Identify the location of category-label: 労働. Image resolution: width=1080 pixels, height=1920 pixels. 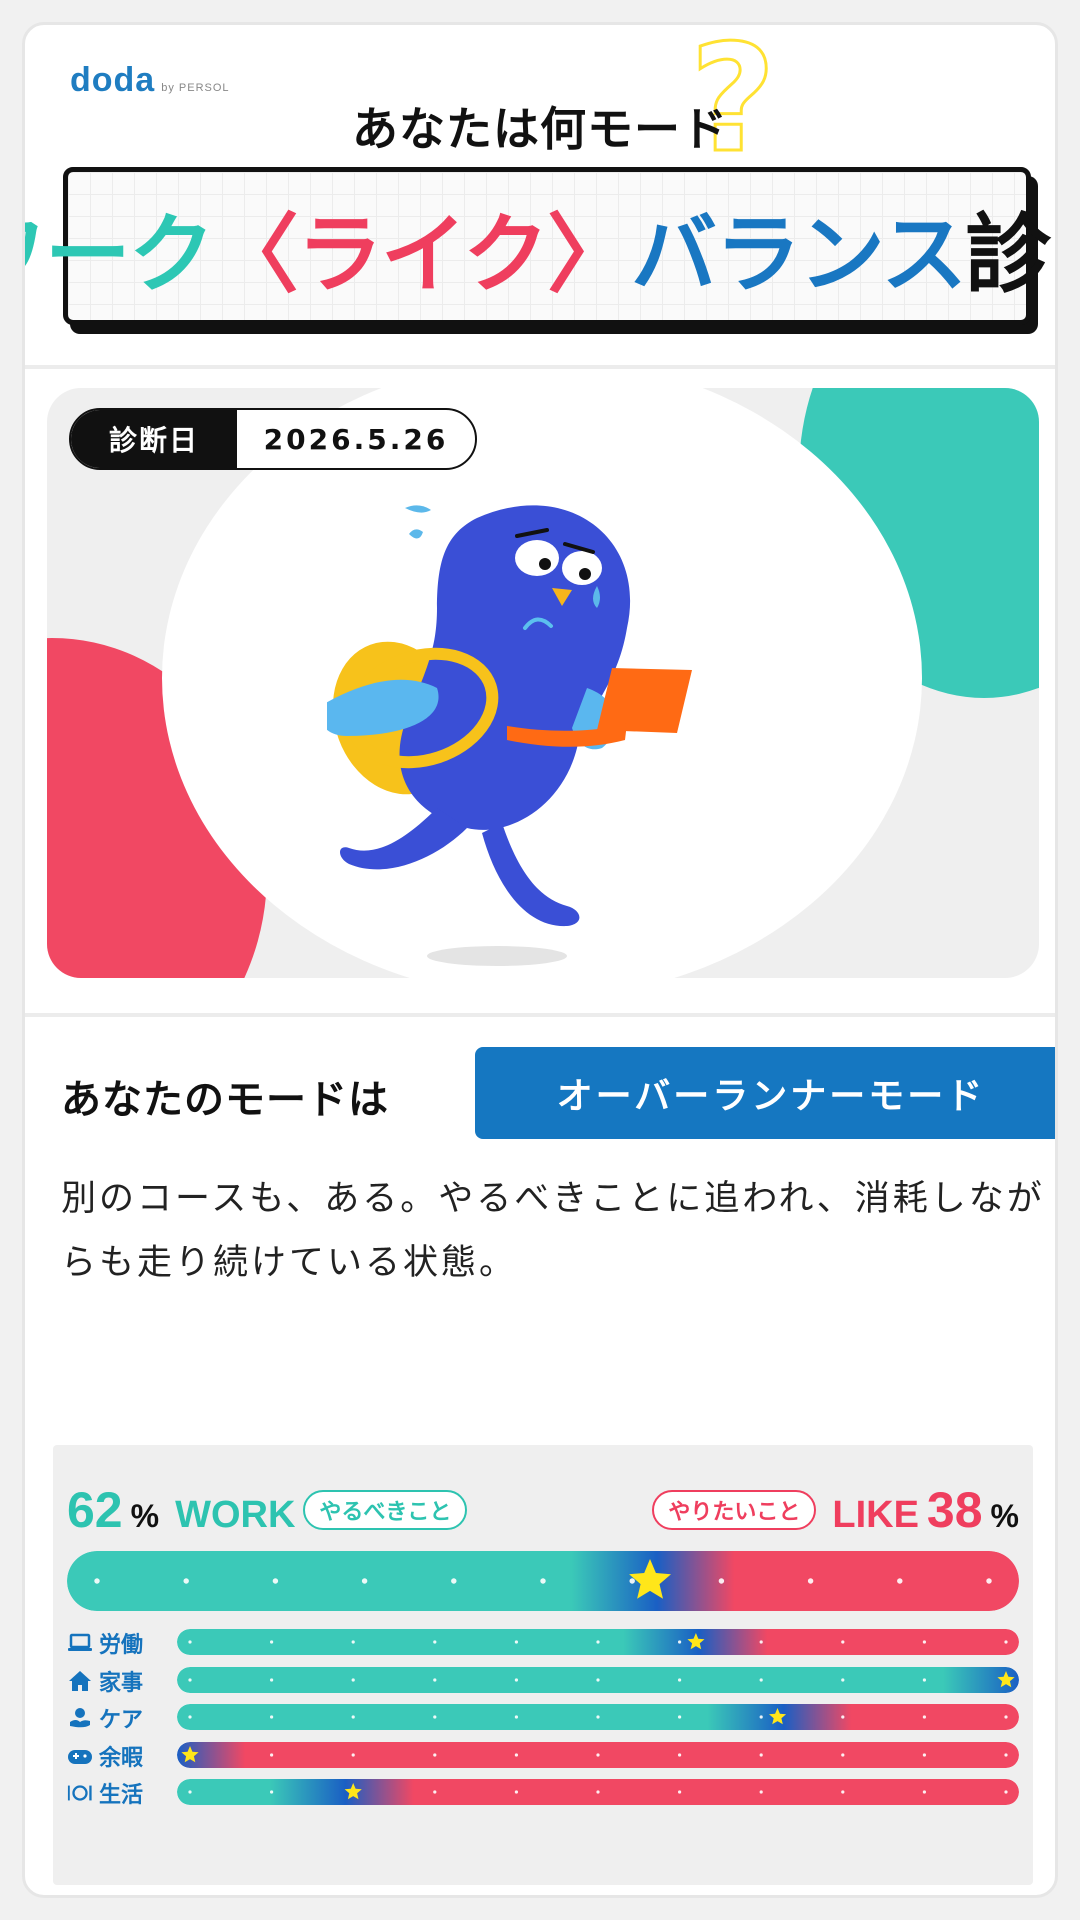
(122, 1643).